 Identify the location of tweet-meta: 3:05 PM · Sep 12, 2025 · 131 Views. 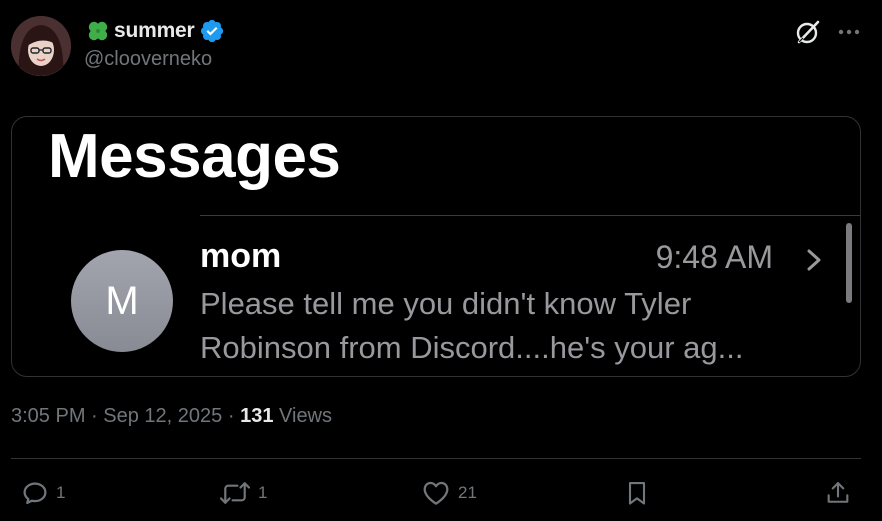
(171, 416).